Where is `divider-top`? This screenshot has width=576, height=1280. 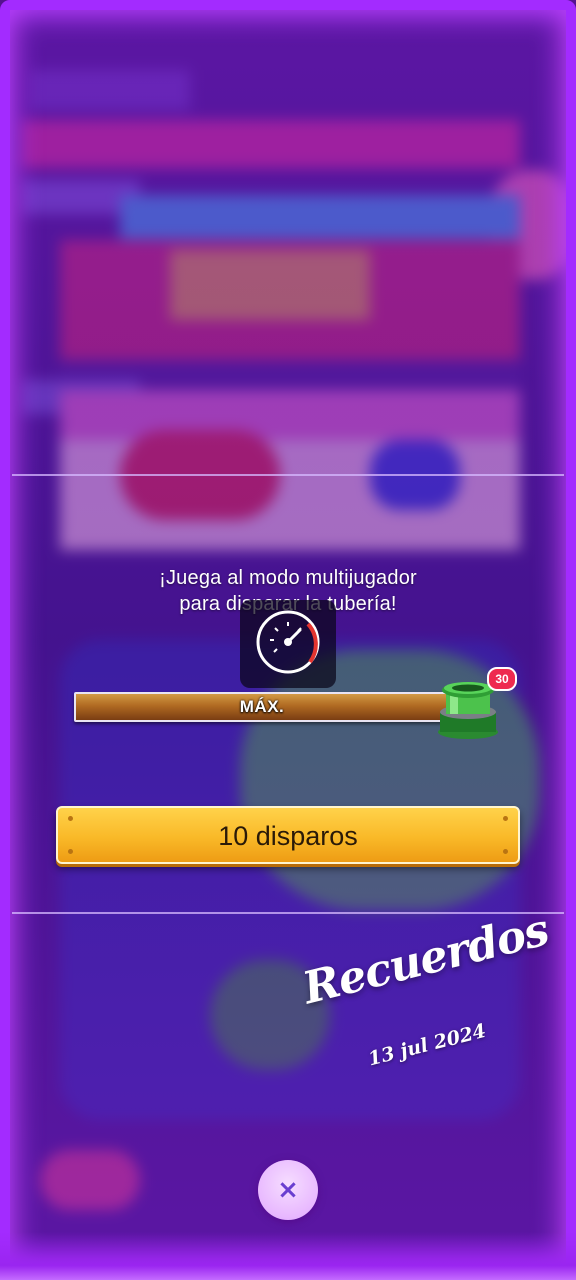
divider-top is located at coordinates (288, 475).